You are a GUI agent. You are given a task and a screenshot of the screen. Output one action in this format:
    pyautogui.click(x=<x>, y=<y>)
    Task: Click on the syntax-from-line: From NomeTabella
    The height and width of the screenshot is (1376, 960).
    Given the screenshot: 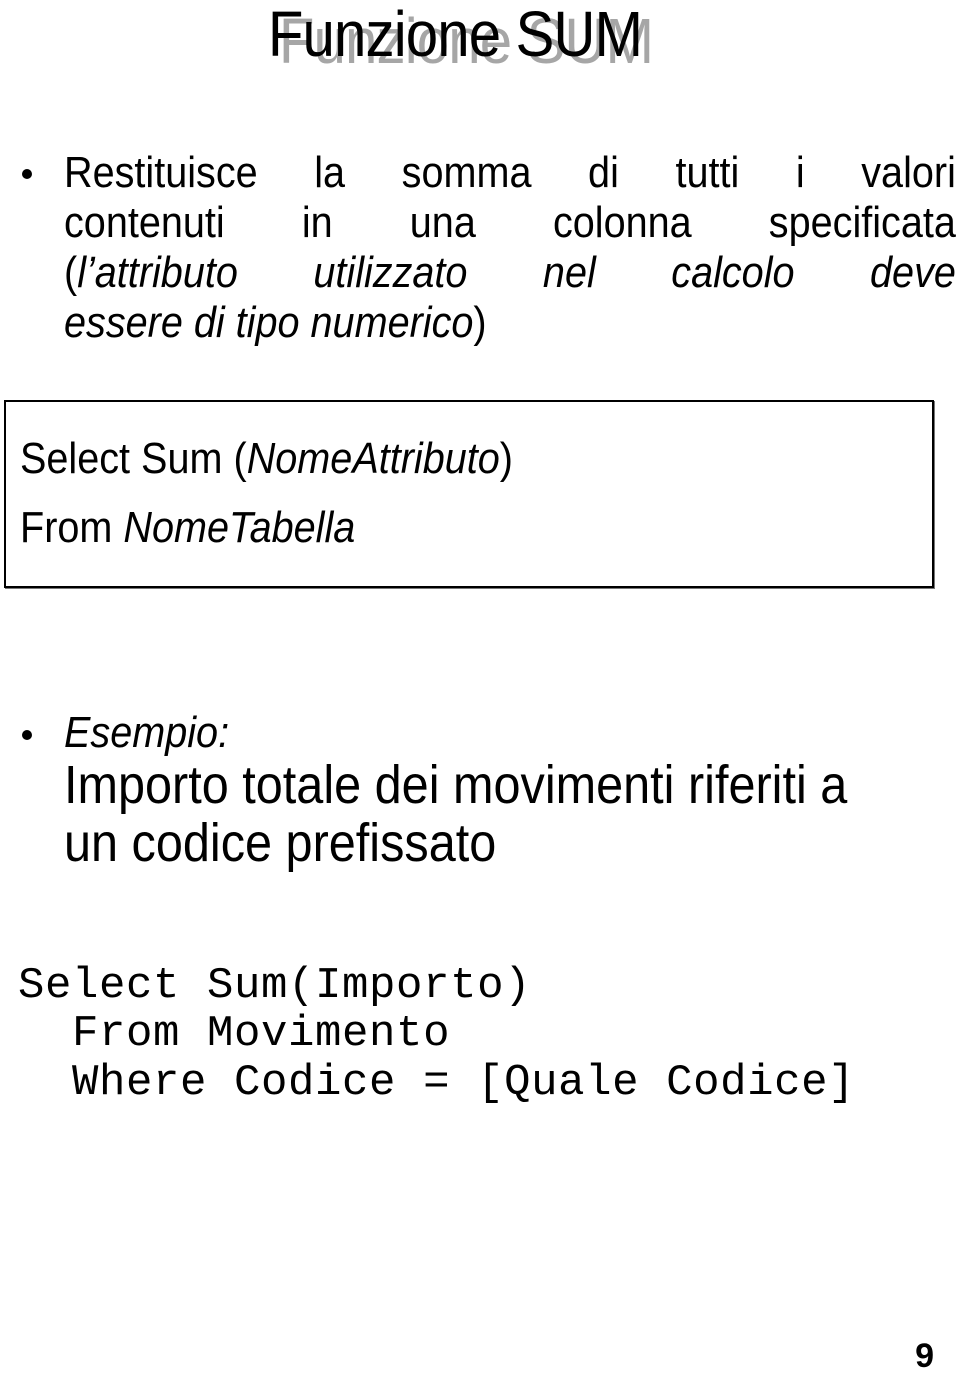 What is the action you would take?
    pyautogui.click(x=188, y=527)
    